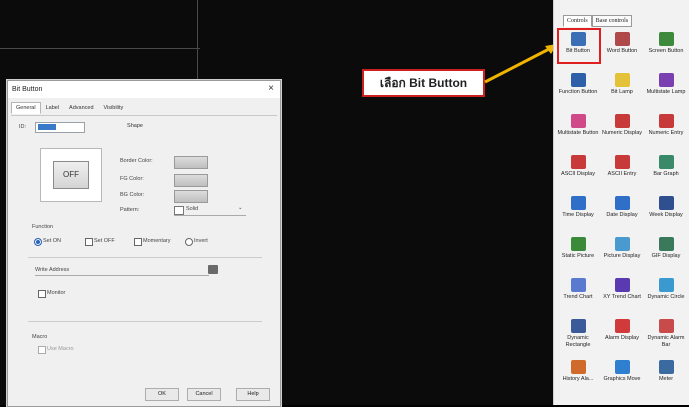 The image size is (689, 407). What do you see at coordinates (52, 108) in the screenshot?
I see `tab-label: Label` at bounding box center [52, 108].